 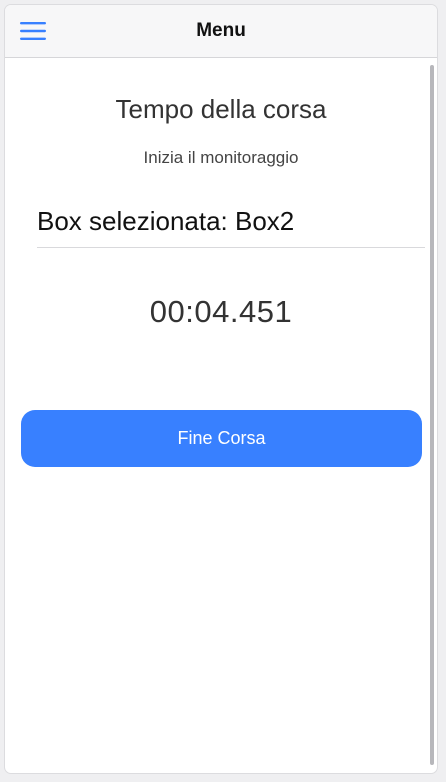 I want to click on scrollbar, so click(x=432, y=415).